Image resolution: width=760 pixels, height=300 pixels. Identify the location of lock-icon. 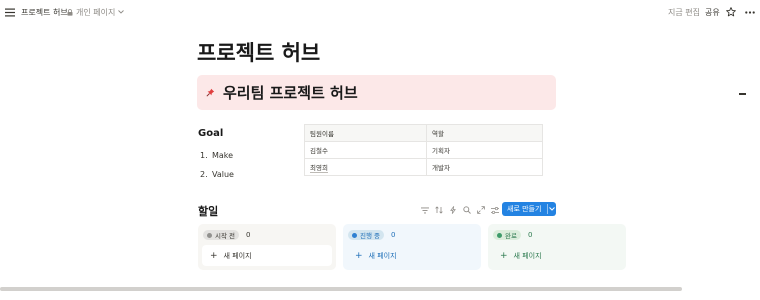
(70, 12).